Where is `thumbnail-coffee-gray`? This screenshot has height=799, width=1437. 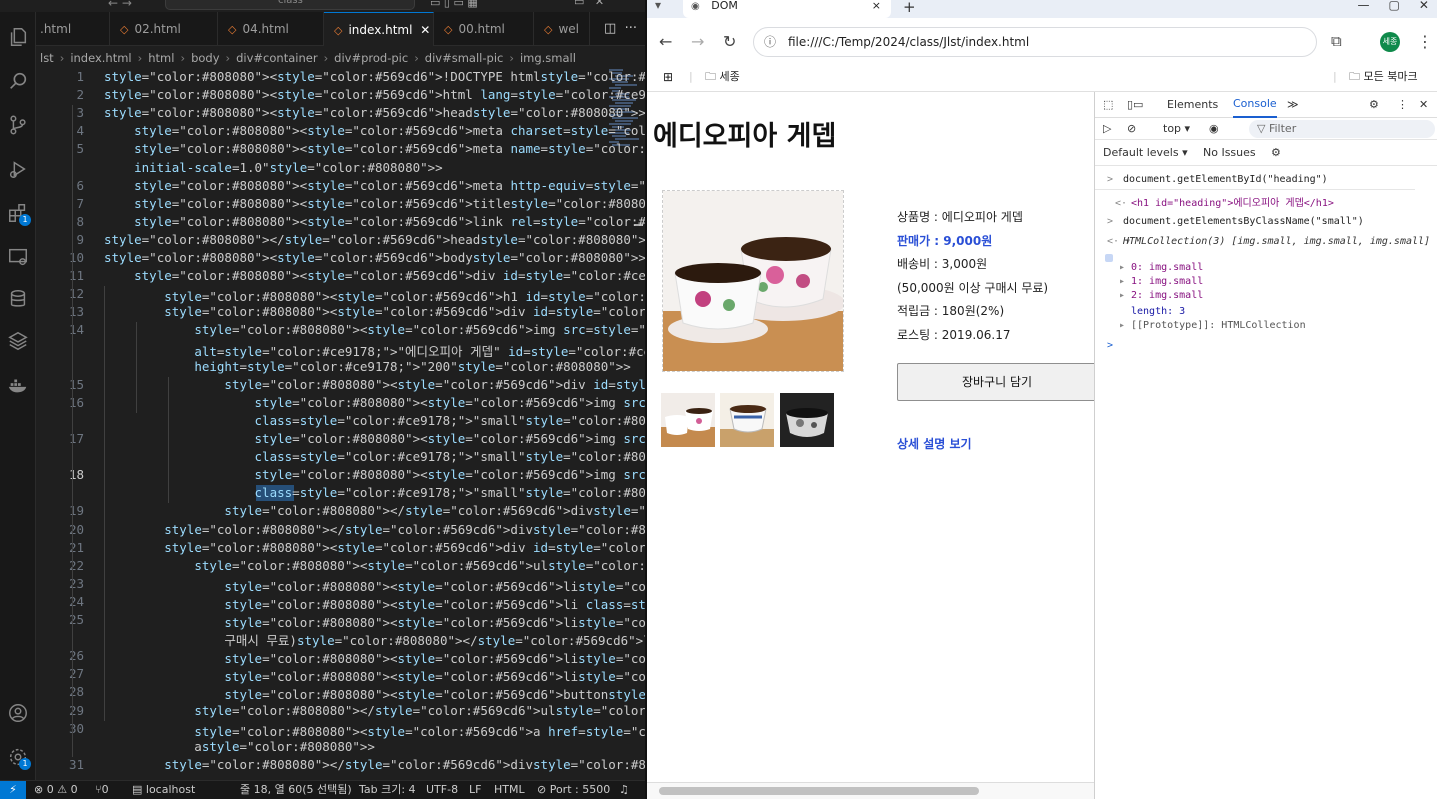
thumbnail-coffee-gray is located at coordinates (807, 420).